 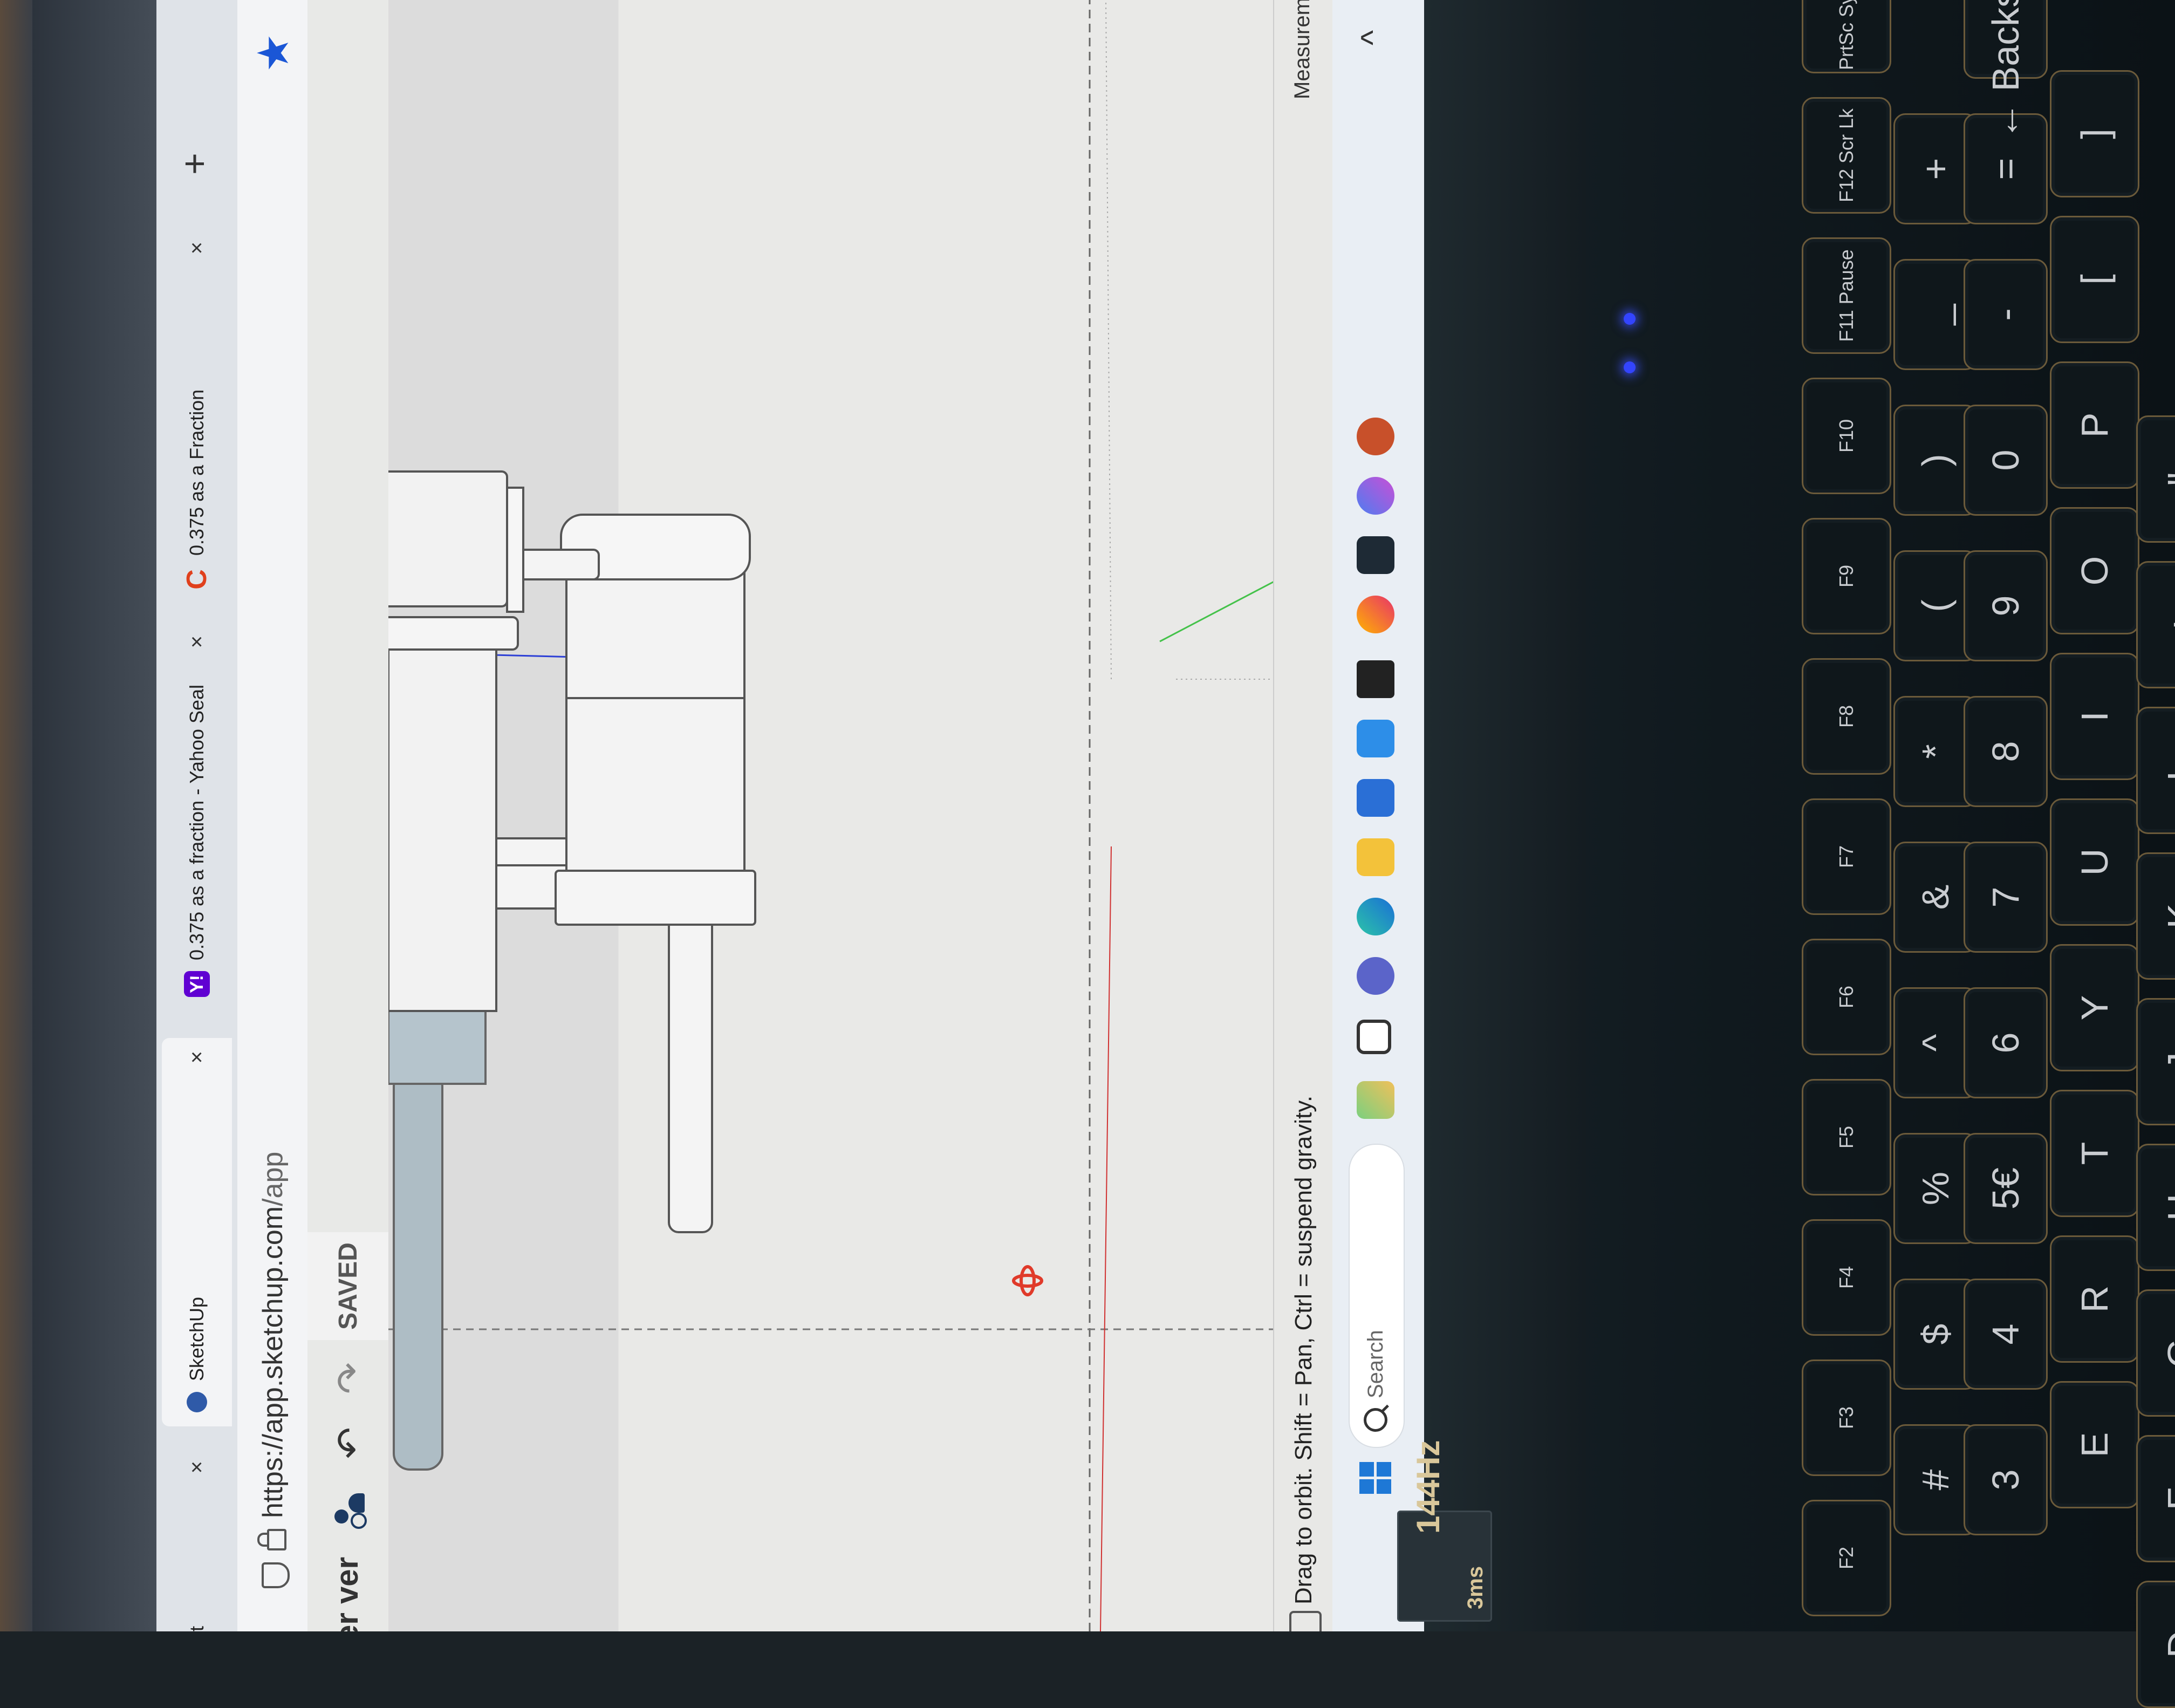 I want to click on shift-symbol-key-label: *, so click(x=1936, y=751).